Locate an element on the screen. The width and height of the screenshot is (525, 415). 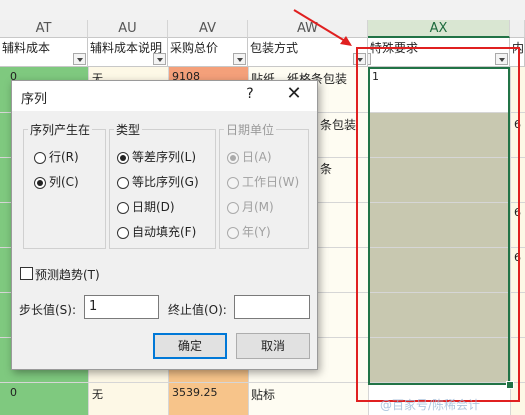
header-cell-av: 采购总价 is located at coordinates (208, 52).